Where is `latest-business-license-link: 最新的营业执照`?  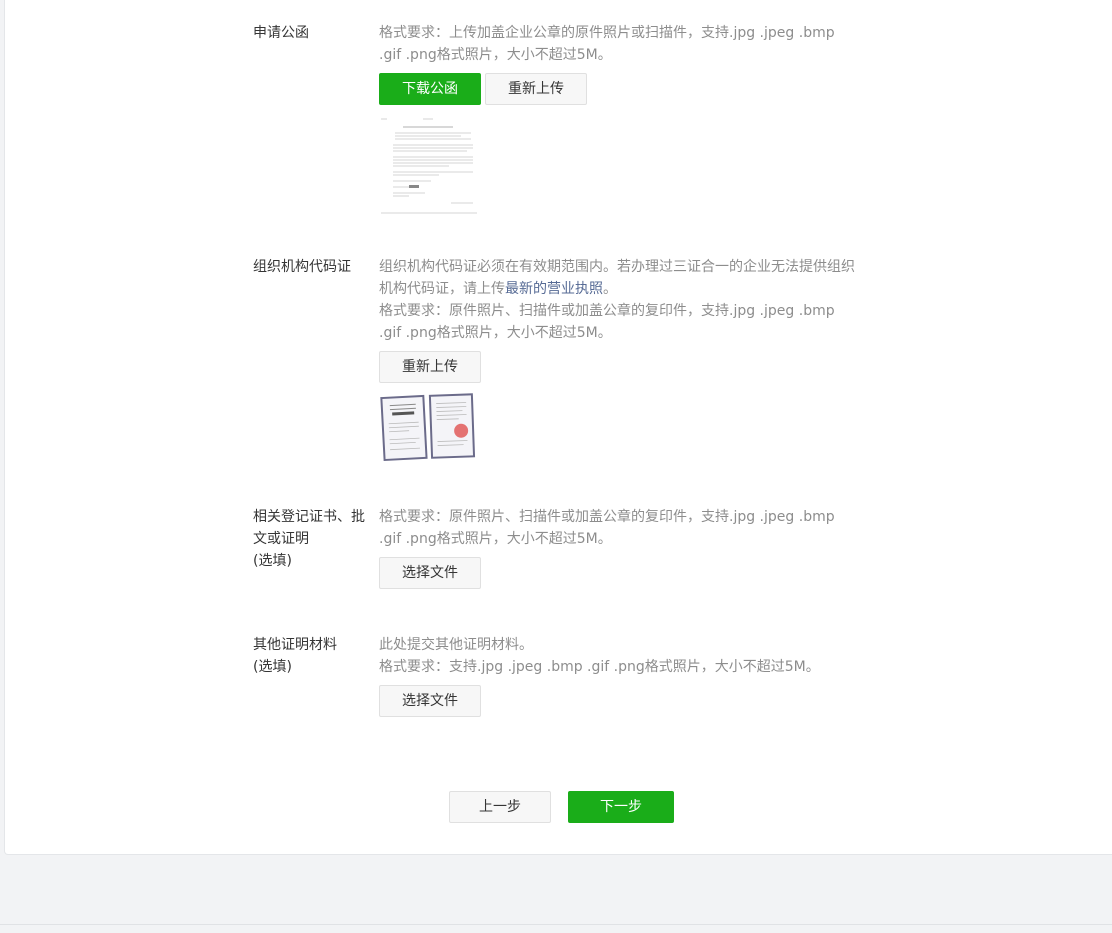 latest-business-license-link: 最新的营业执照 is located at coordinates (554, 289).